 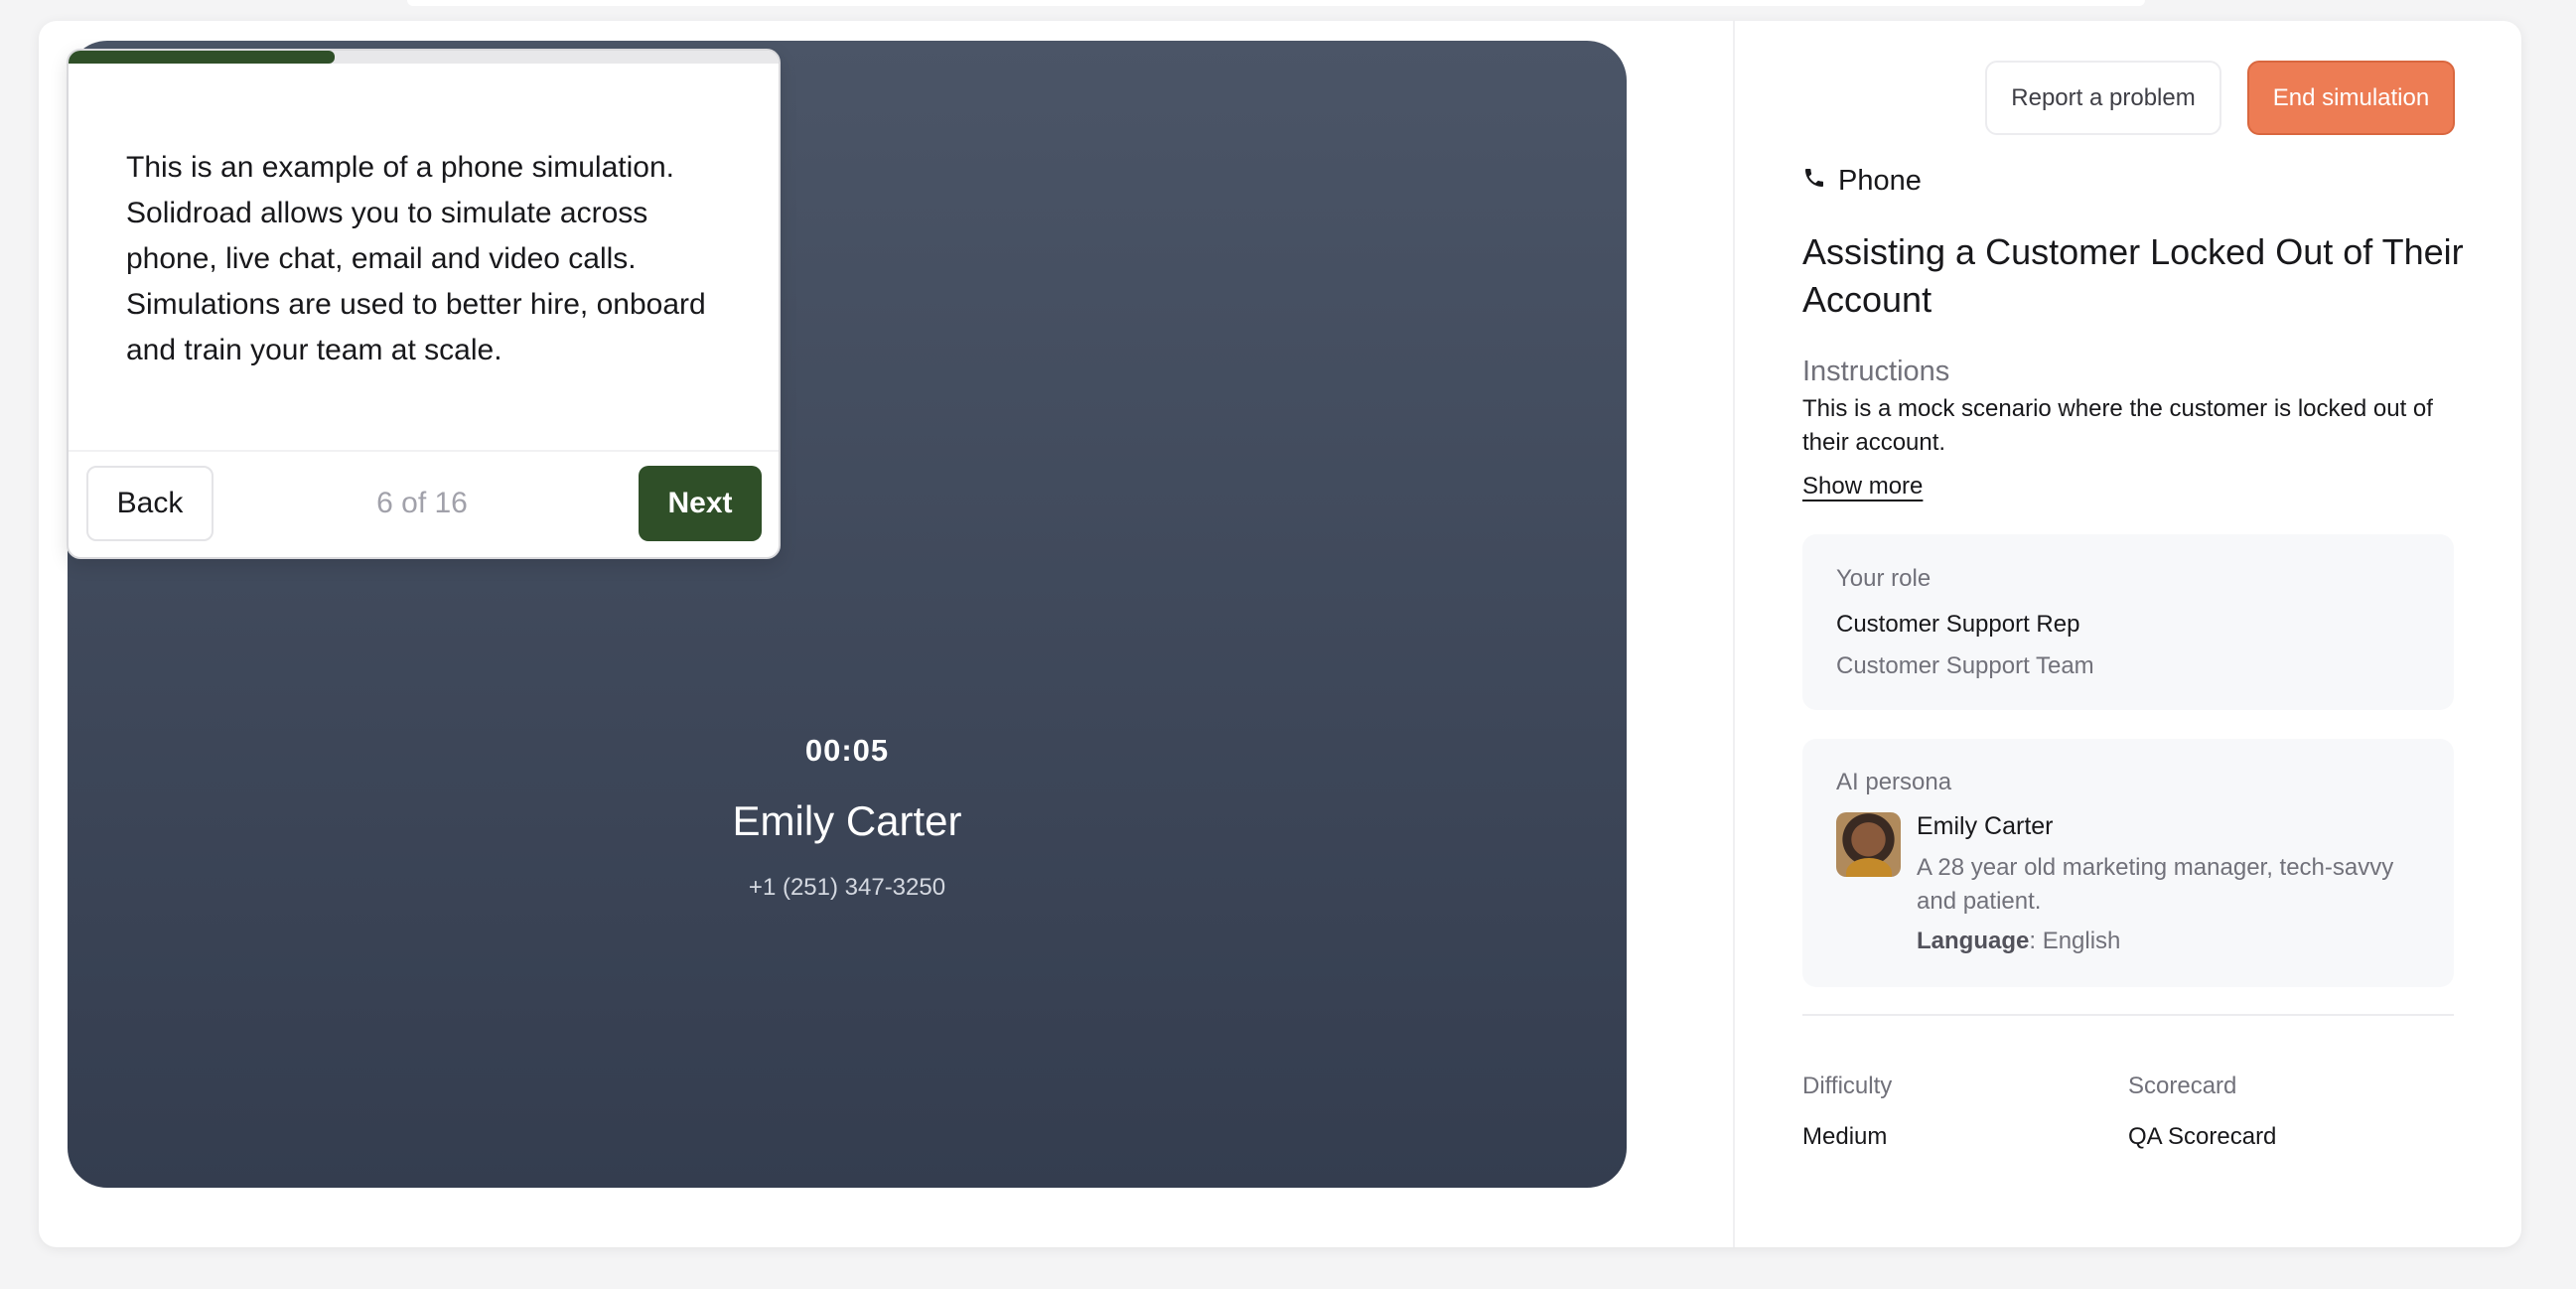 What do you see at coordinates (1276, 3) in the screenshot?
I see `top-strip` at bounding box center [1276, 3].